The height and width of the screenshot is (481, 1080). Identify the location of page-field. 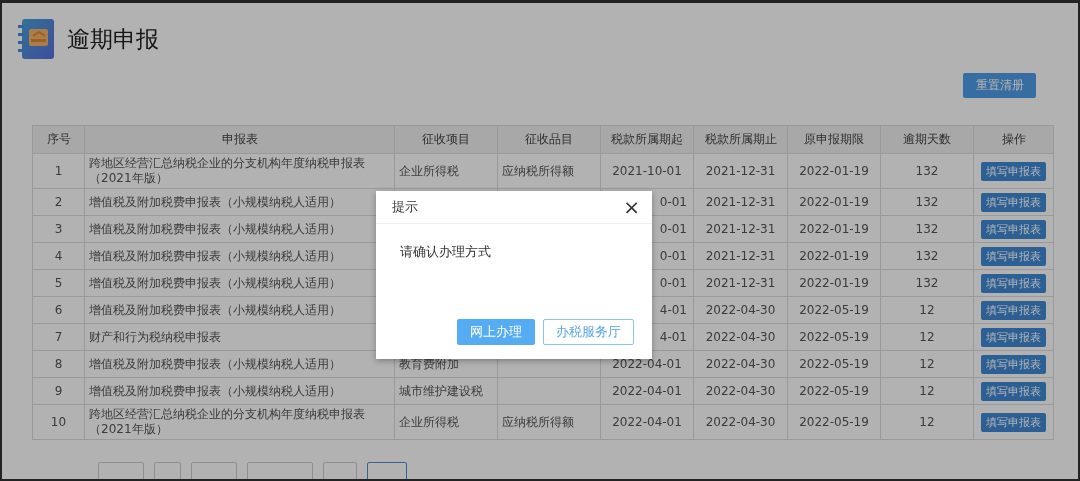
(214, 470).